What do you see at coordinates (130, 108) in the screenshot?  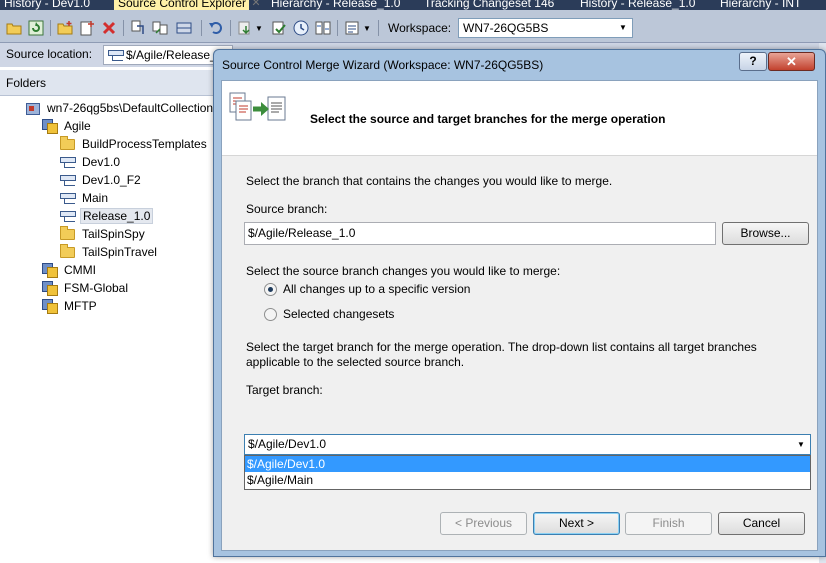 I see `tree-item-label: wn7-26qg5bs\DefaultCollection` at bounding box center [130, 108].